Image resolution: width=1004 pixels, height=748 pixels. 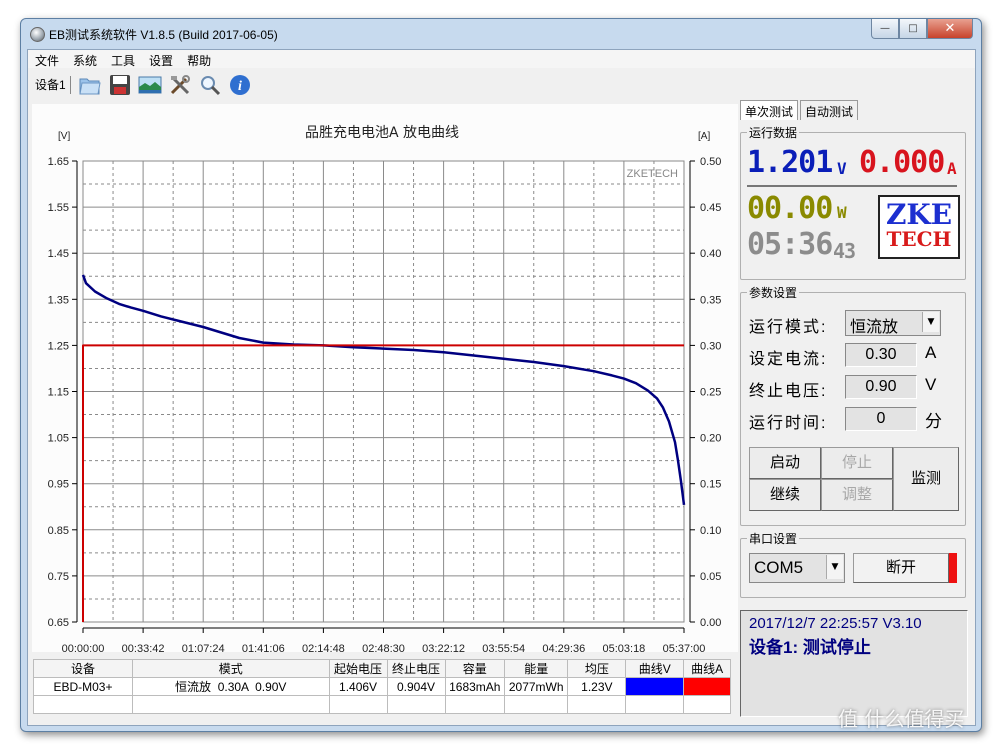 I want to click on y-tick-label: 0.95, so click(x=58, y=485).